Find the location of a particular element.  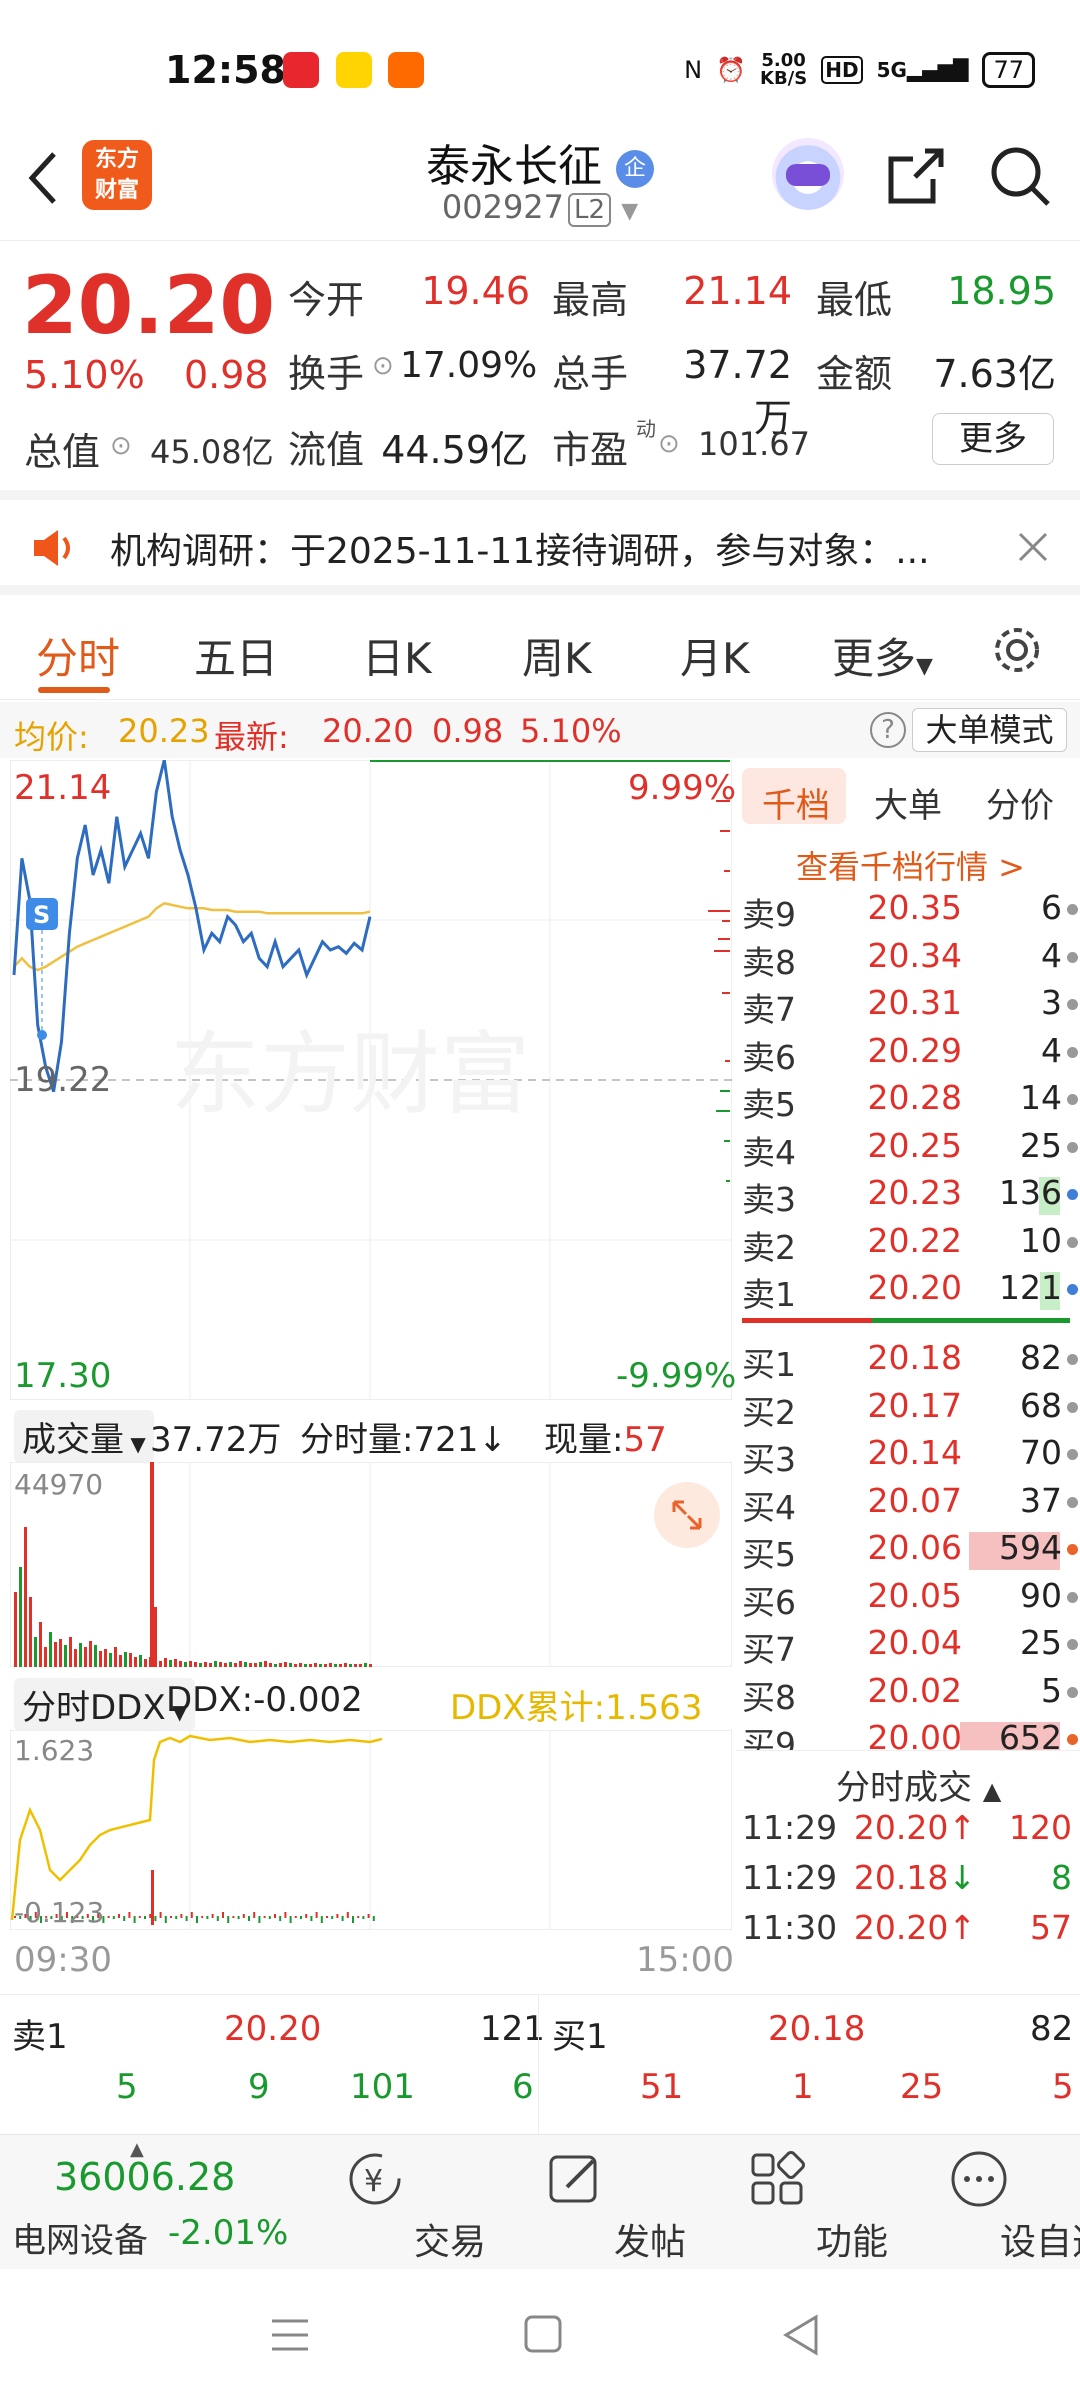

tab-daily-k: 日K is located at coordinates (397, 655).